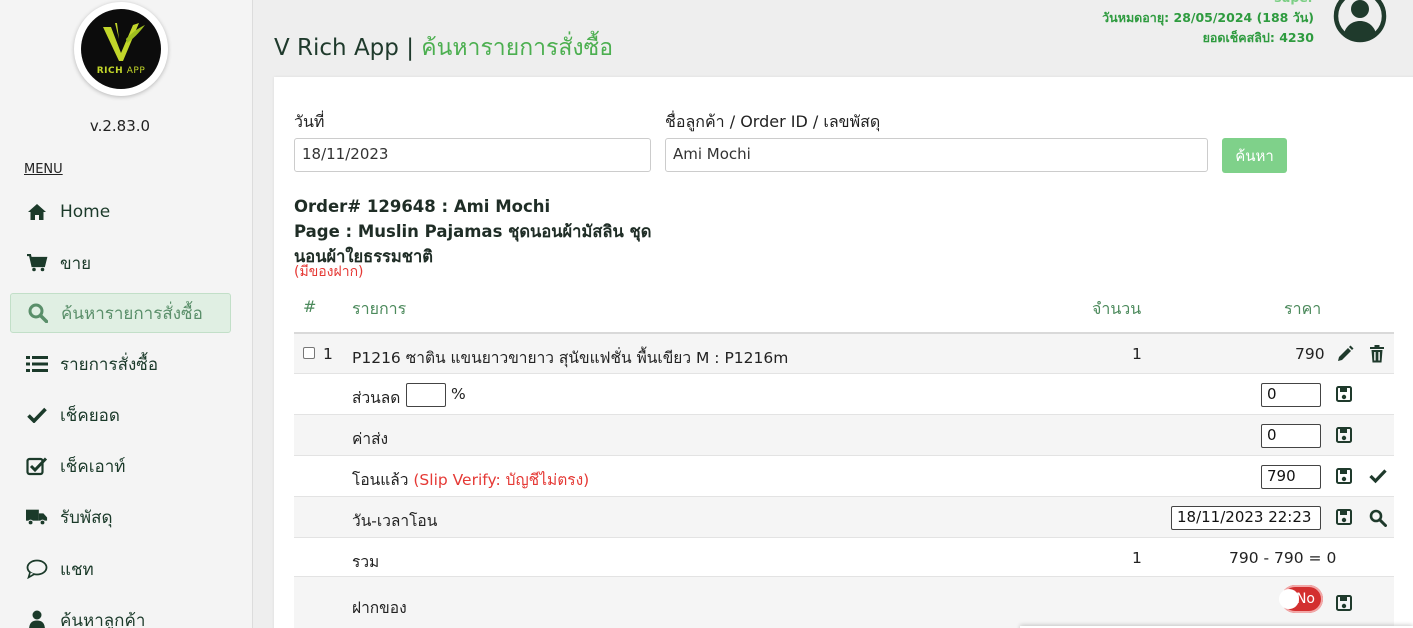  What do you see at coordinates (379, 308) in the screenshot?
I see `col-header-item: รายการ` at bounding box center [379, 308].